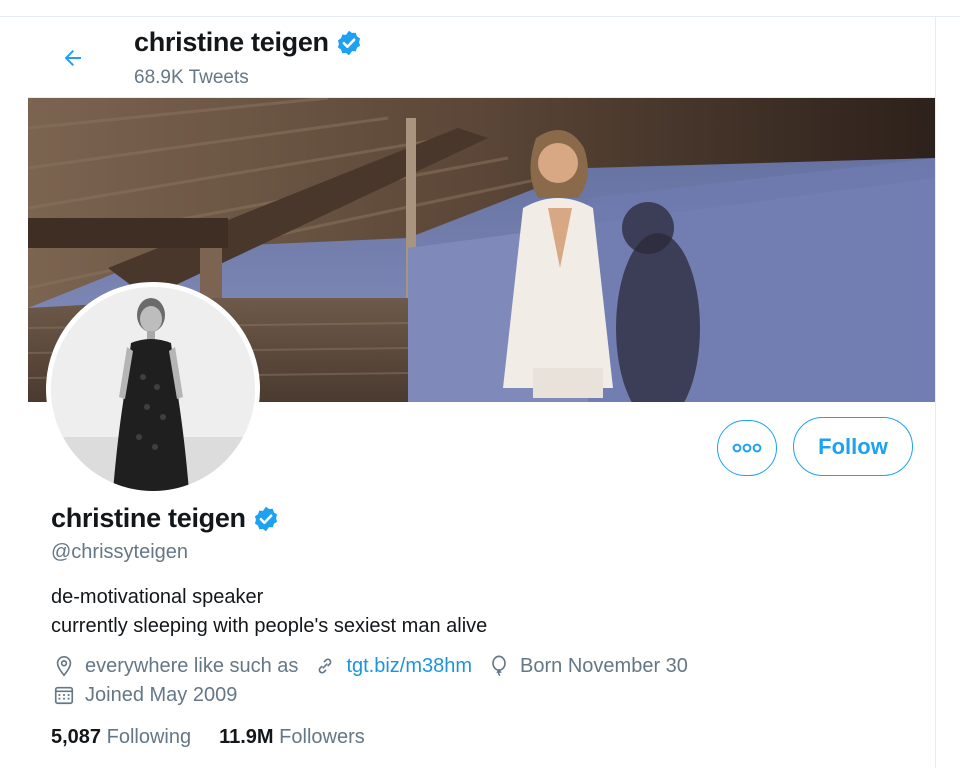  Describe the element at coordinates (76, 737) in the screenshot. I see `following-count: 5,087` at that location.